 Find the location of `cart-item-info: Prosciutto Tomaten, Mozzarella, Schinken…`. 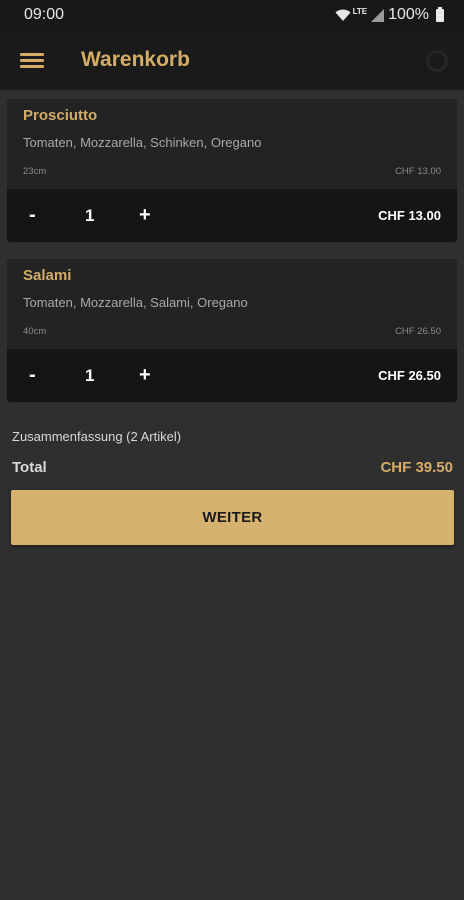

cart-item-info: Prosciutto Tomaten, Mozzarella, Schinken… is located at coordinates (232, 144).